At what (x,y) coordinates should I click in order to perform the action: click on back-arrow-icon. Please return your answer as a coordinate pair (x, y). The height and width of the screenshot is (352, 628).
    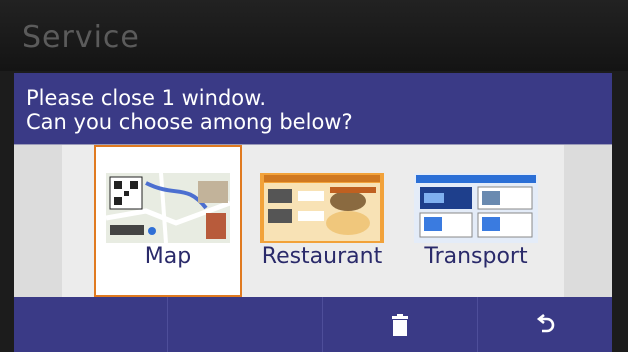
    Looking at the image, I should click on (545, 322).